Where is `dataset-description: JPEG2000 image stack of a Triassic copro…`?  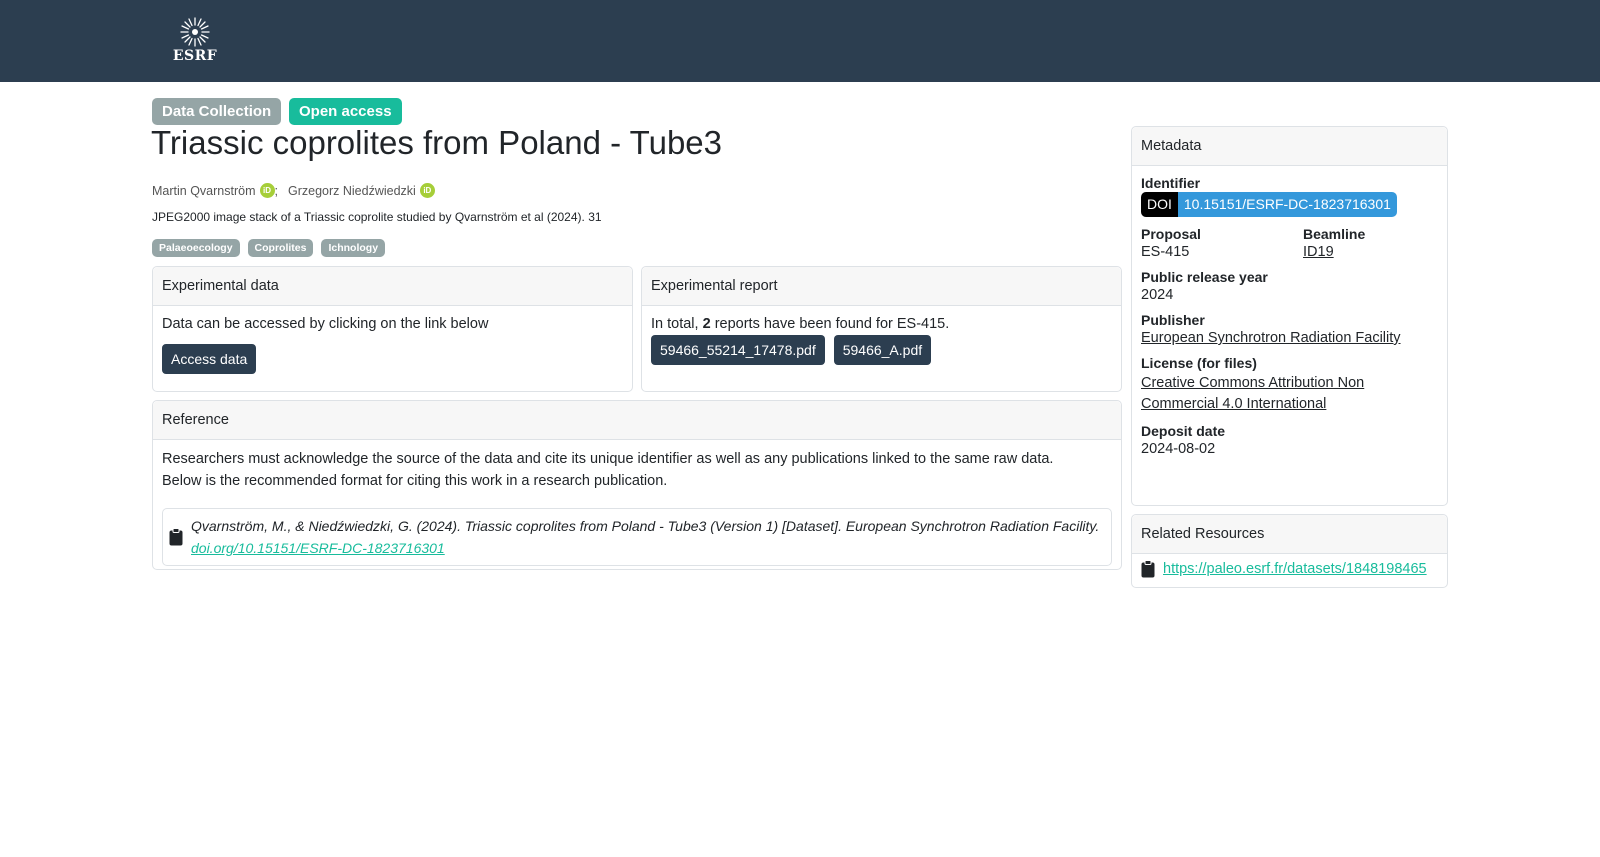
dataset-description: JPEG2000 image stack of a Triassic copro… is located at coordinates (377, 217).